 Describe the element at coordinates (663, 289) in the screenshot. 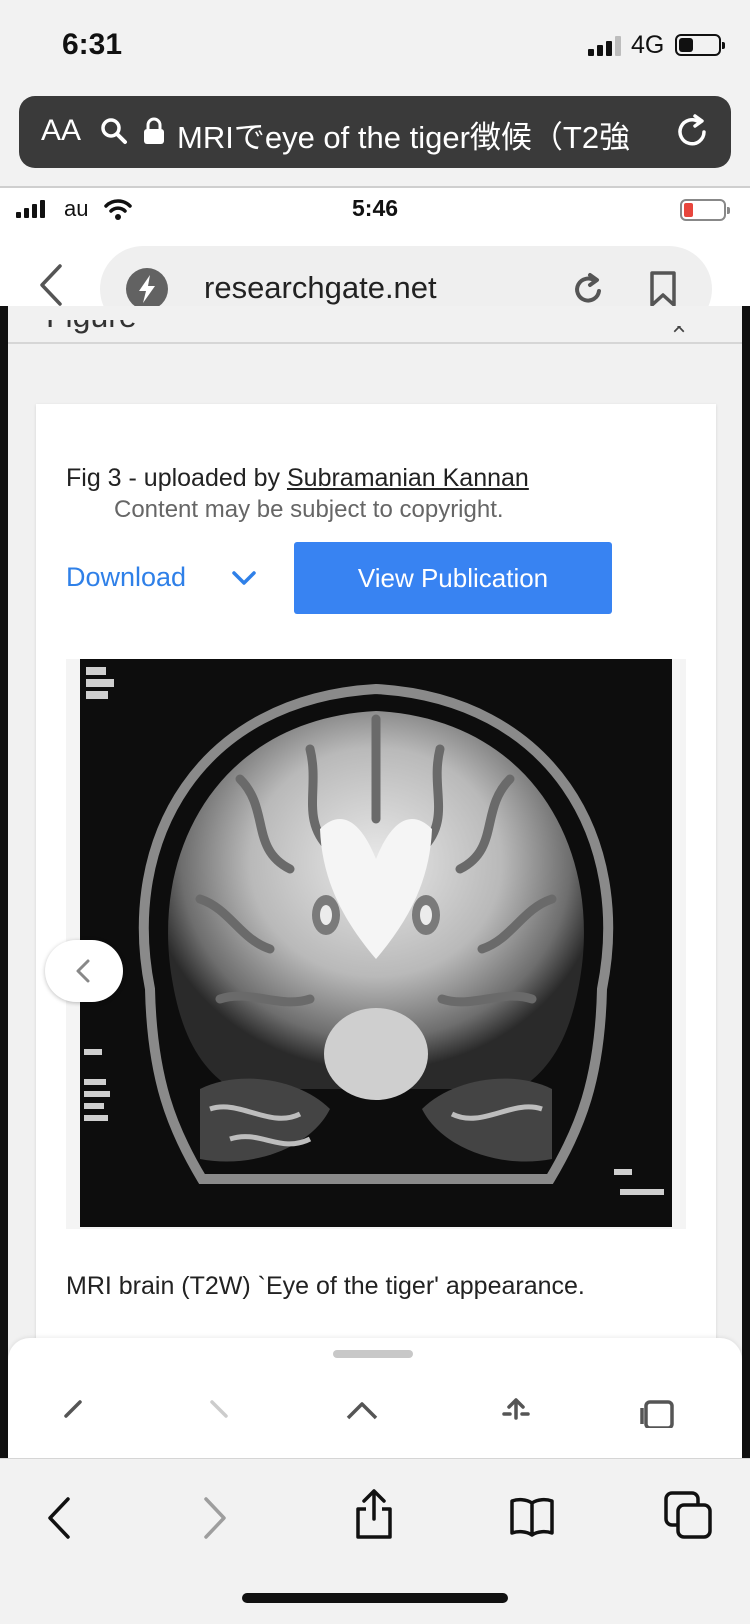

I see `bookmark-icon` at that location.